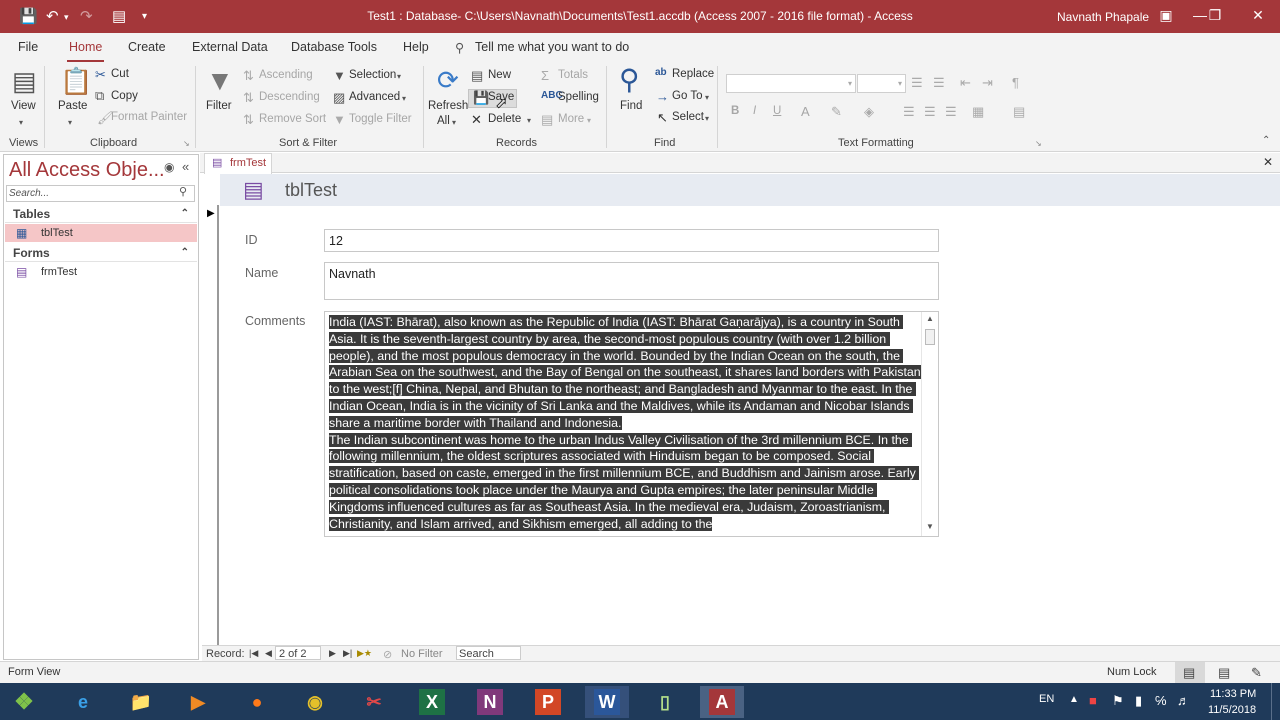 Image resolution: width=1280 pixels, height=720 pixels. Describe the element at coordinates (219, 106) in the screenshot. I see `filter-button: Filter` at that location.